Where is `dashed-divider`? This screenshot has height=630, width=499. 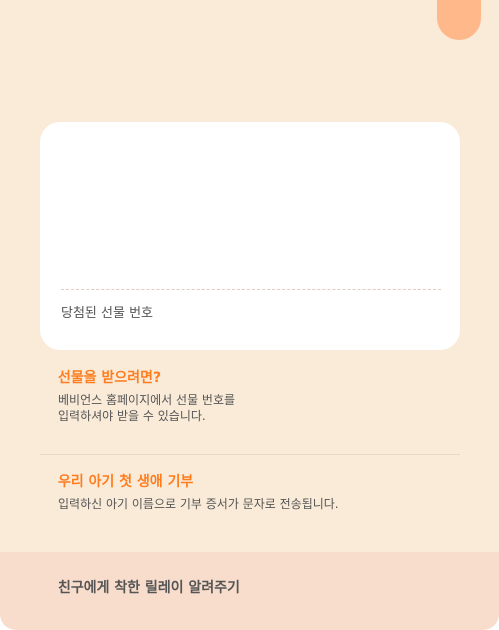
dashed-divider is located at coordinates (251, 289).